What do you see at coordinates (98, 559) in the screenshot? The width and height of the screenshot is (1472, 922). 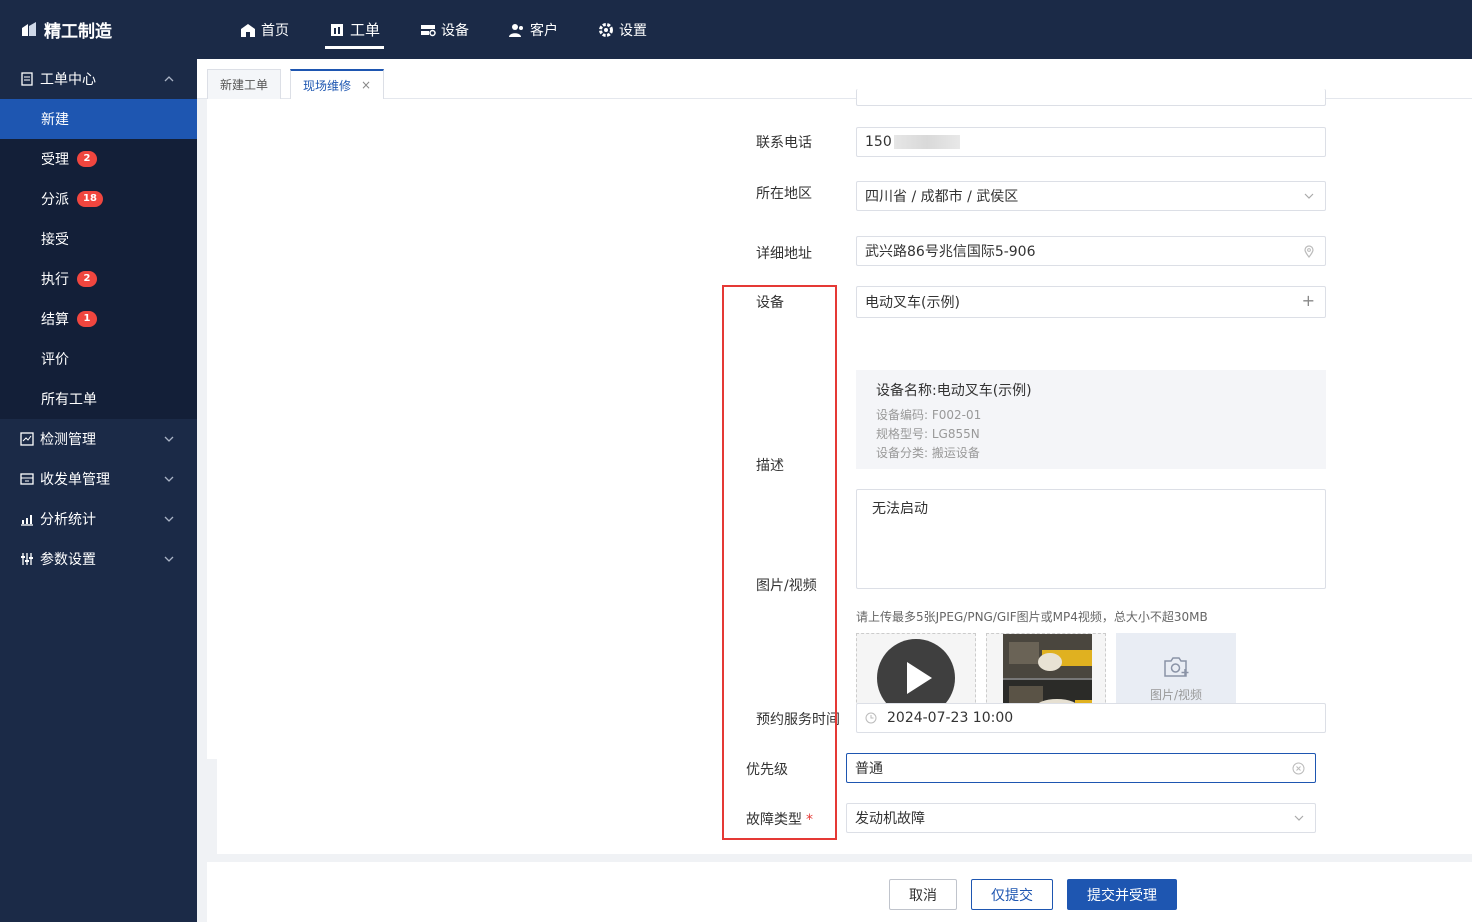 I see `sidebar-group-params: 参数设置` at bounding box center [98, 559].